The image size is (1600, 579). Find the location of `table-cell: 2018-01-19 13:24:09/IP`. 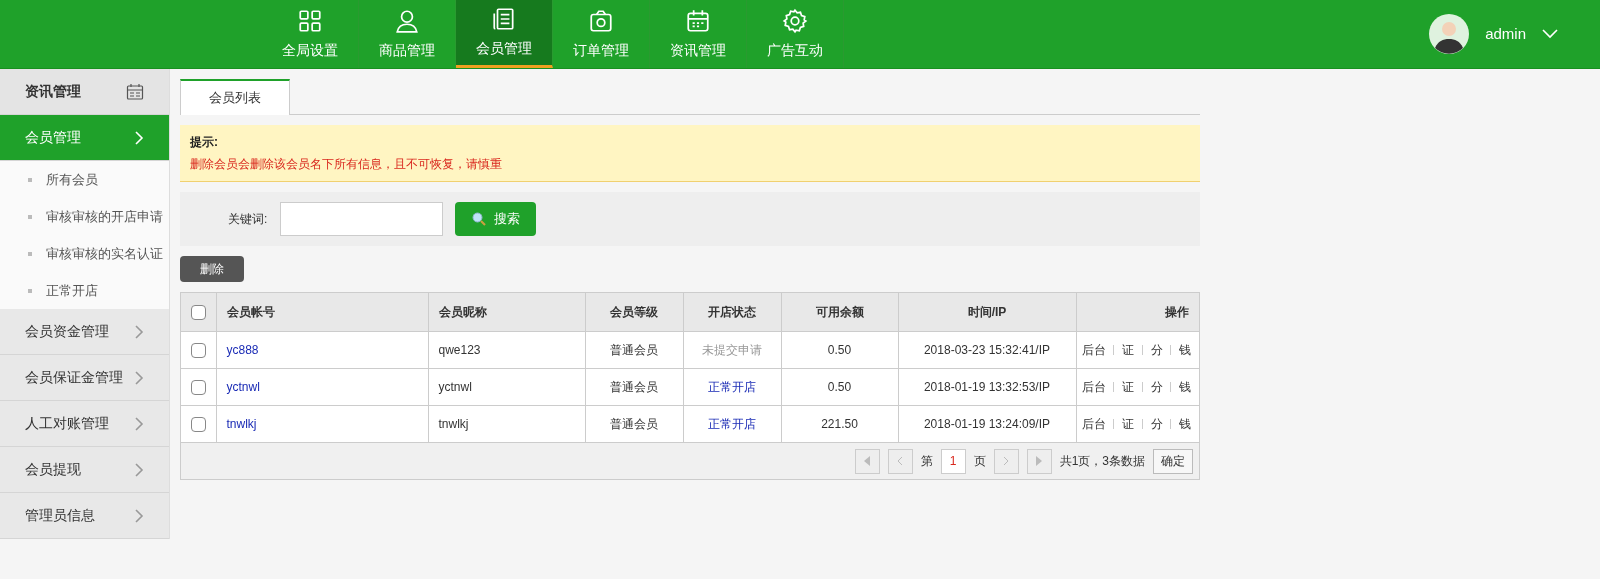

table-cell: 2018-01-19 13:24:09/IP is located at coordinates (987, 423).